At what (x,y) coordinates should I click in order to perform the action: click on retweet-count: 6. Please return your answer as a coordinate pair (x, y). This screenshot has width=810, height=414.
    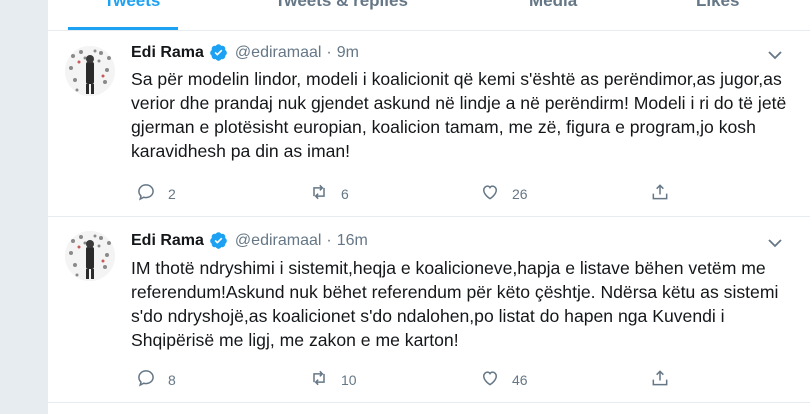
    Looking at the image, I should click on (345, 193).